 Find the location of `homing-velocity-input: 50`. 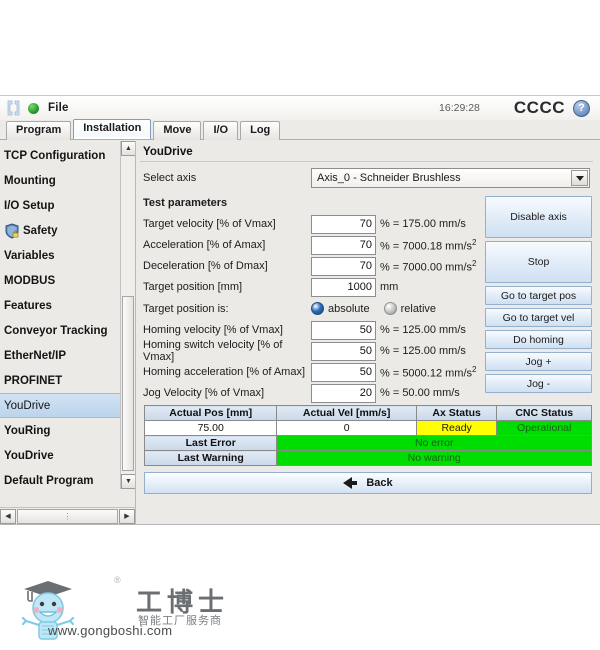

homing-velocity-input: 50 is located at coordinates (343, 330).